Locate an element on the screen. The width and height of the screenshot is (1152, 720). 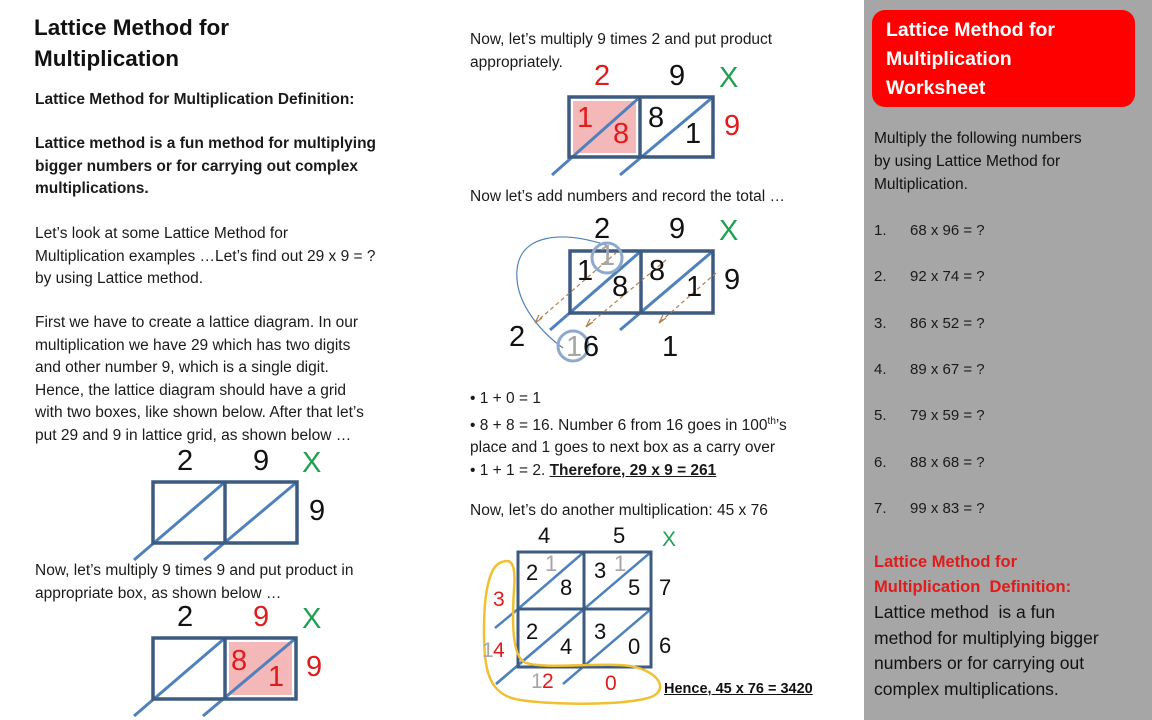
text-line: Let’s look at some Lattice Method for is located at coordinates (162, 233).